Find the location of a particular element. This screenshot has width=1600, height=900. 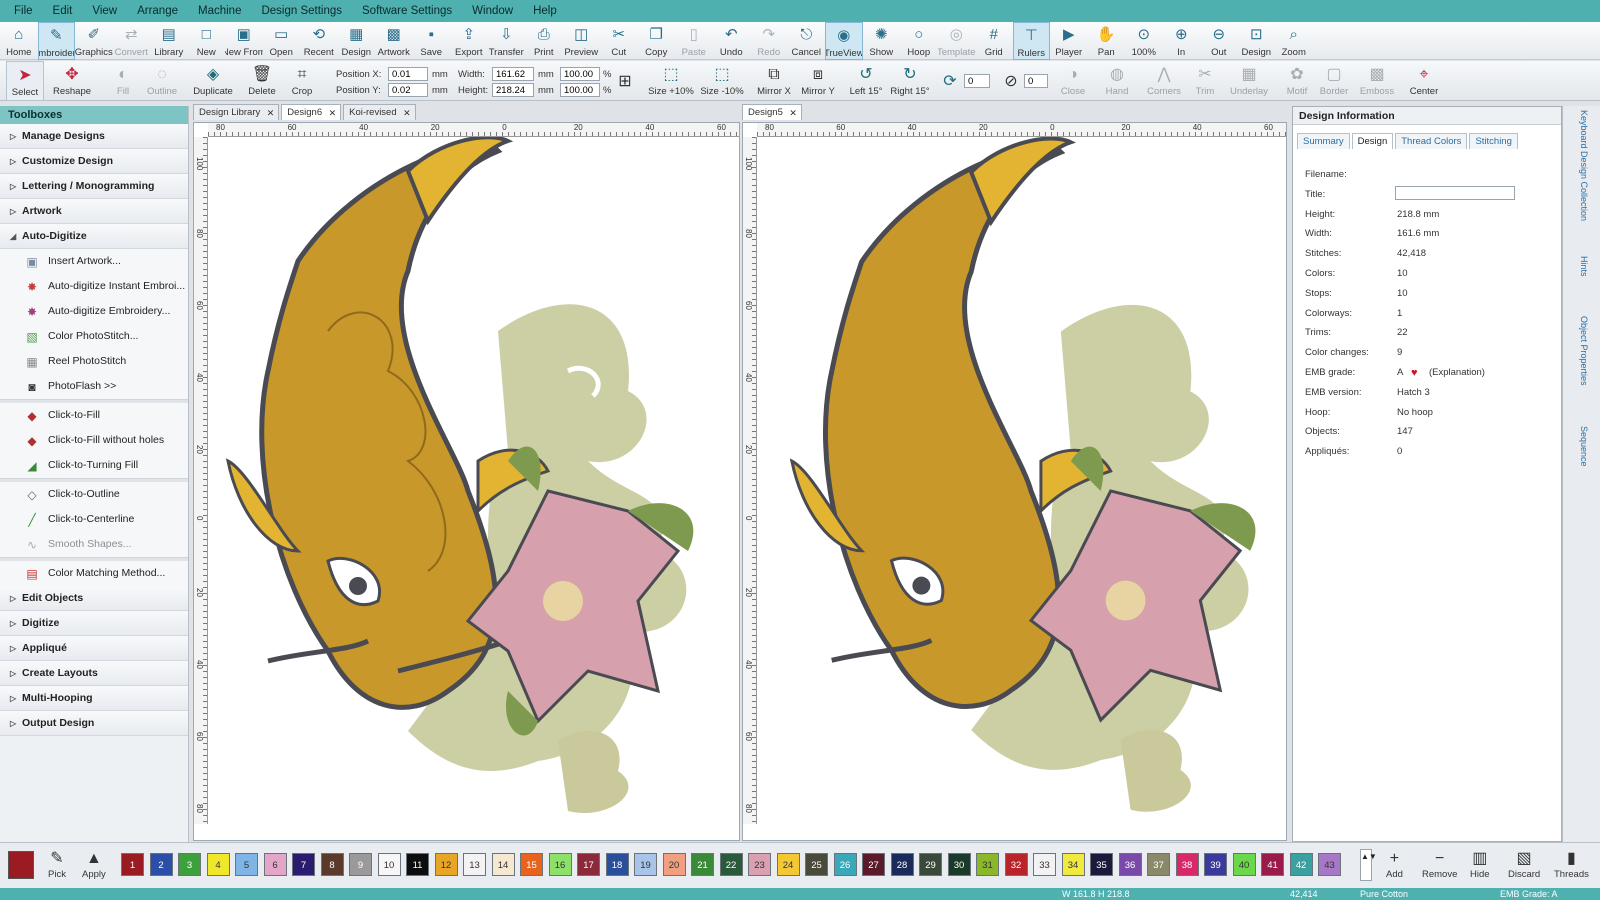

toolbar-new-from-button: ▣ New From is located at coordinates (244, 41).